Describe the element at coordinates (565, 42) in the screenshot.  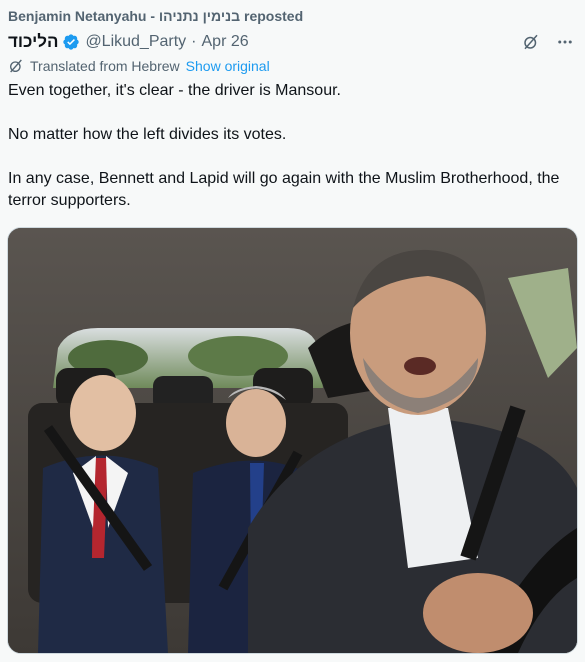
I see `more-icon` at that location.